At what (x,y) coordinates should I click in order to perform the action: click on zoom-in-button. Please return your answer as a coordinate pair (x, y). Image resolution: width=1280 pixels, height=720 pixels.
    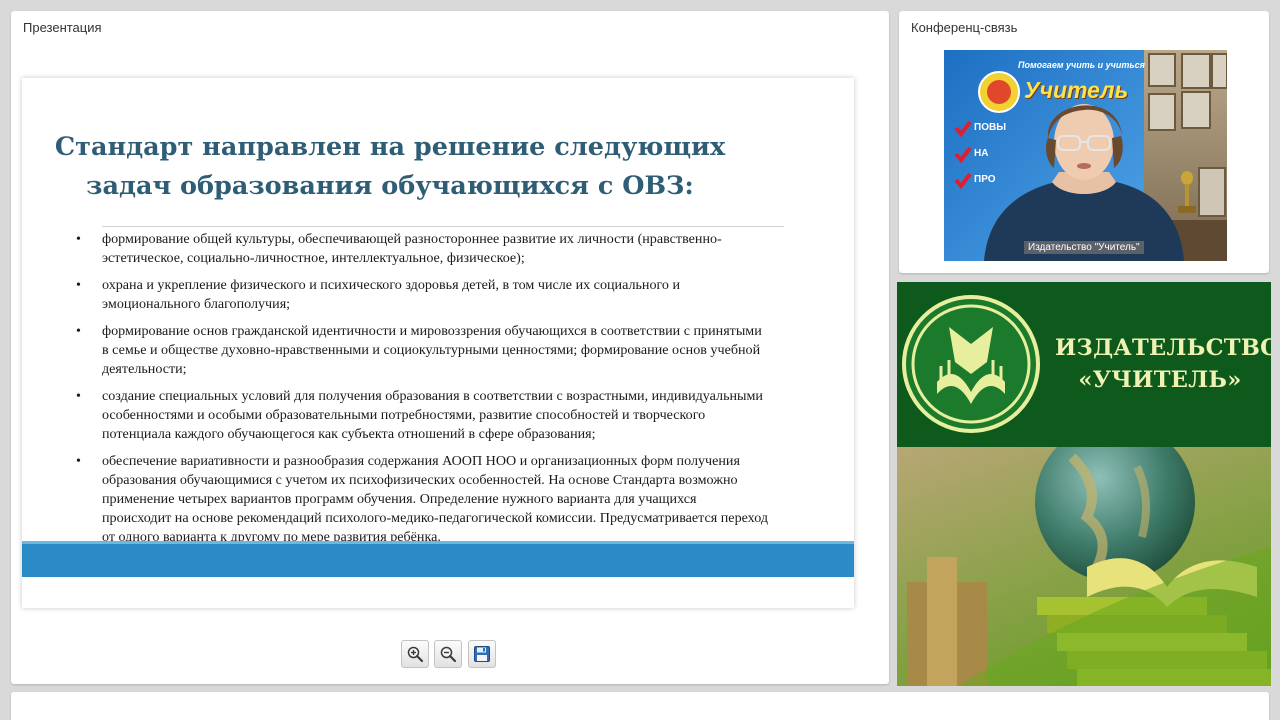
    Looking at the image, I should click on (415, 654).